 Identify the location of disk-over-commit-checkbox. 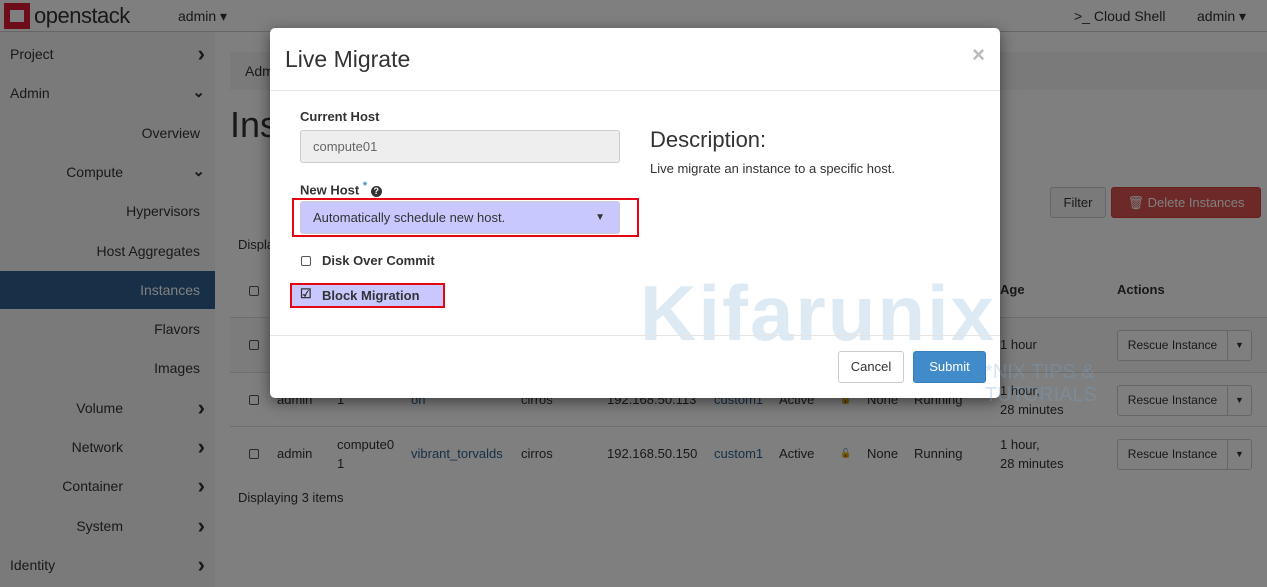
(306, 261).